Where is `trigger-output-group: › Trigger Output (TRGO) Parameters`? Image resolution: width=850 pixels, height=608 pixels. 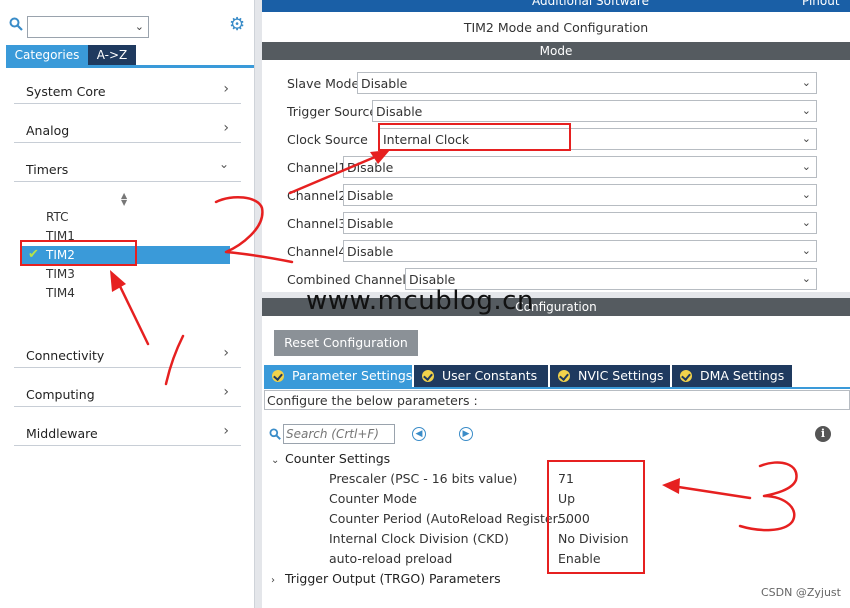 trigger-output-group: › Trigger Output (TRGO) Parameters is located at coordinates (386, 578).